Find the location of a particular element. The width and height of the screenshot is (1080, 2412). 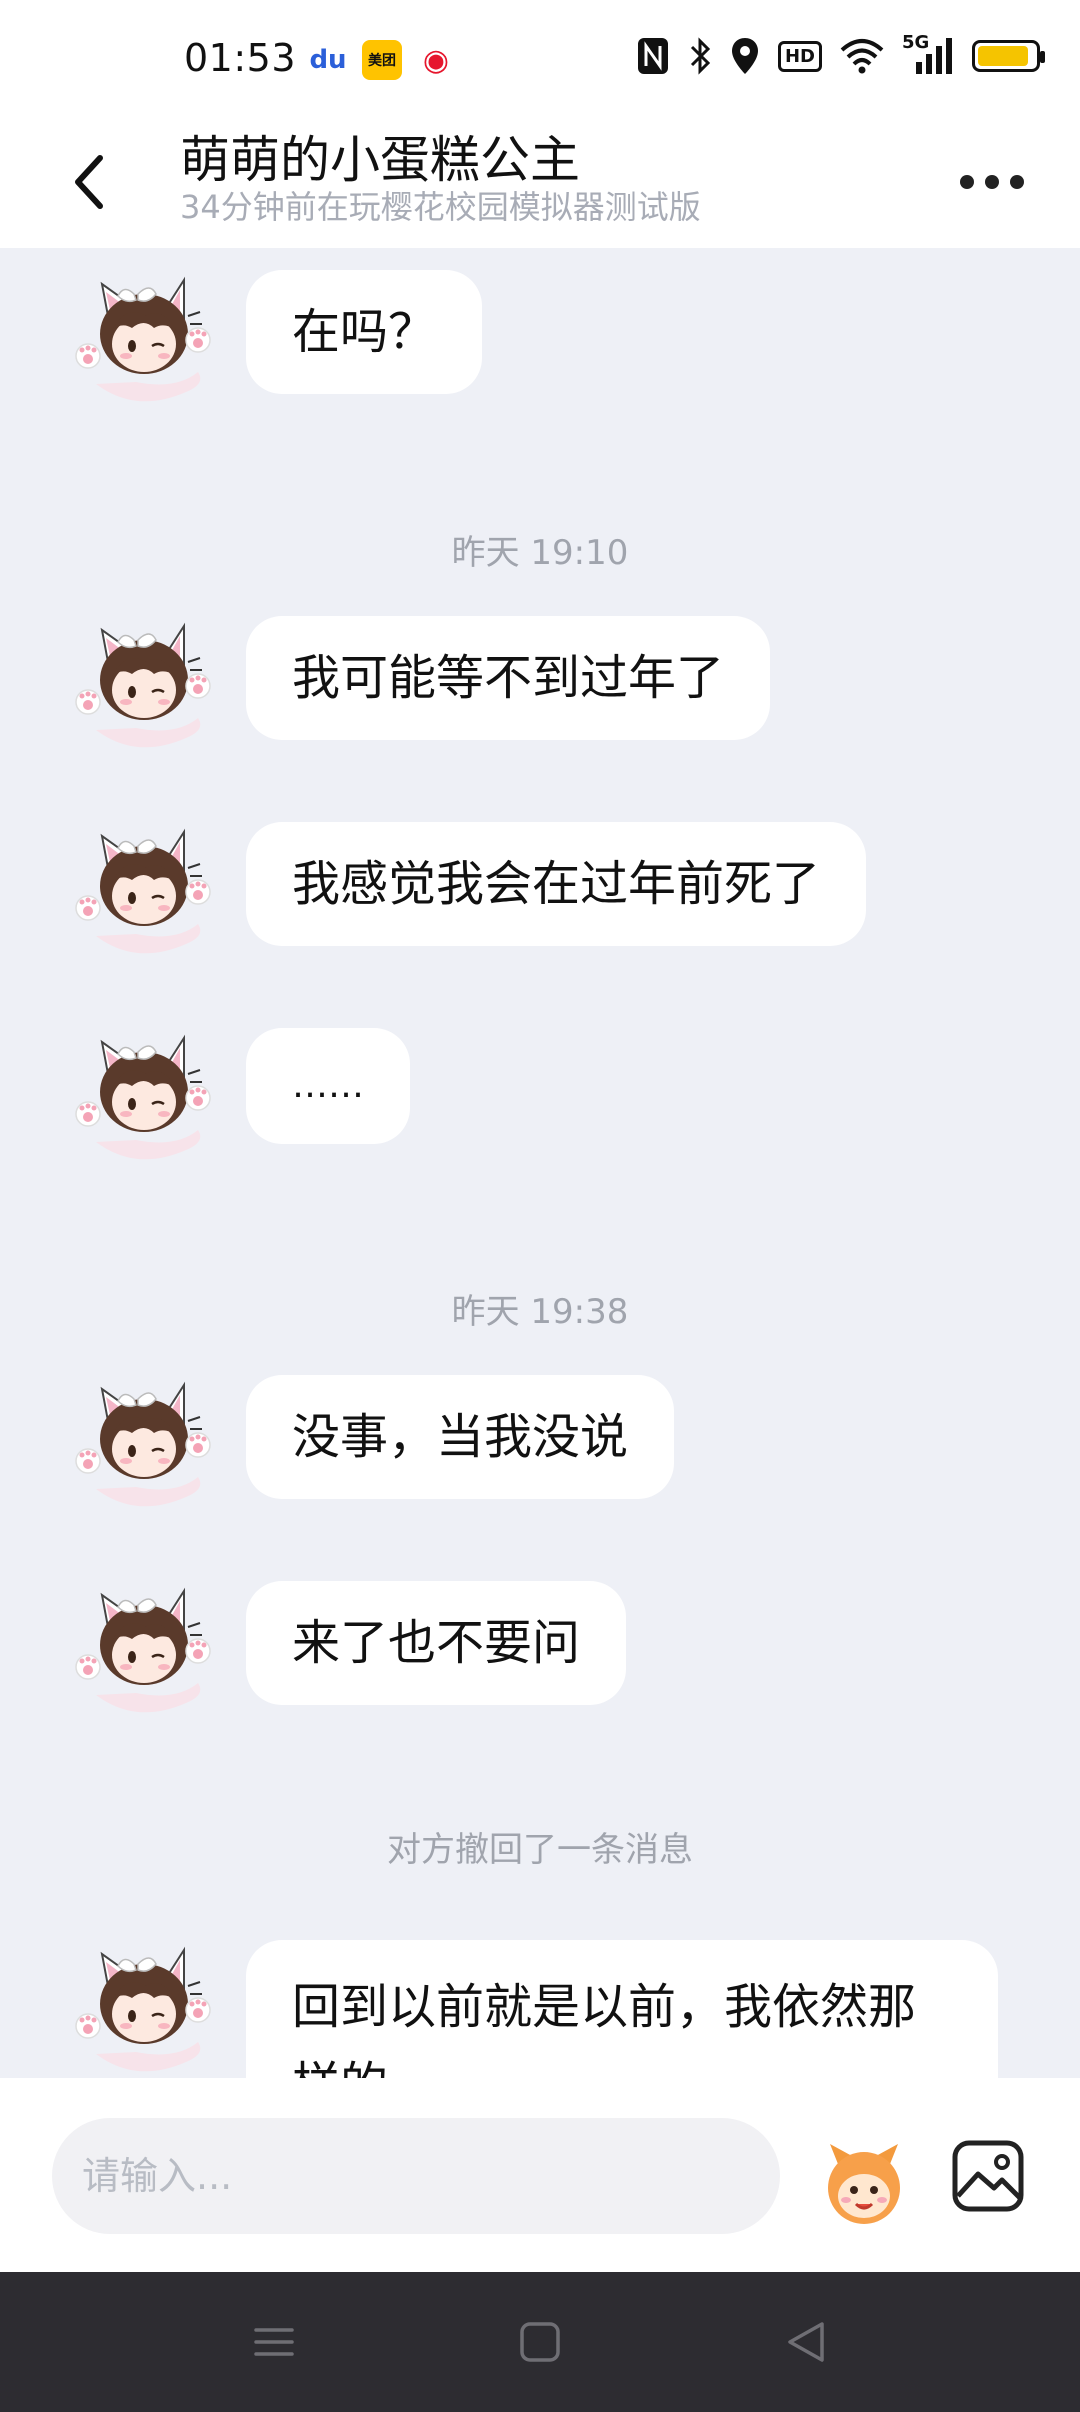

message-bubble: 我可能等不到过年了 is located at coordinates (508, 678).